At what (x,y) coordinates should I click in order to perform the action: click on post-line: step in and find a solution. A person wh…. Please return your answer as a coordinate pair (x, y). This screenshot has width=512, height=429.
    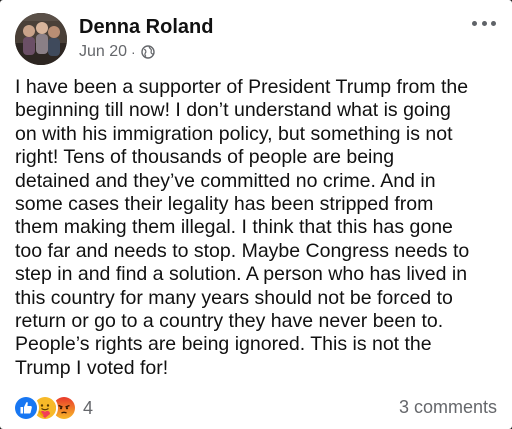
    Looking at the image, I should click on (241, 274).